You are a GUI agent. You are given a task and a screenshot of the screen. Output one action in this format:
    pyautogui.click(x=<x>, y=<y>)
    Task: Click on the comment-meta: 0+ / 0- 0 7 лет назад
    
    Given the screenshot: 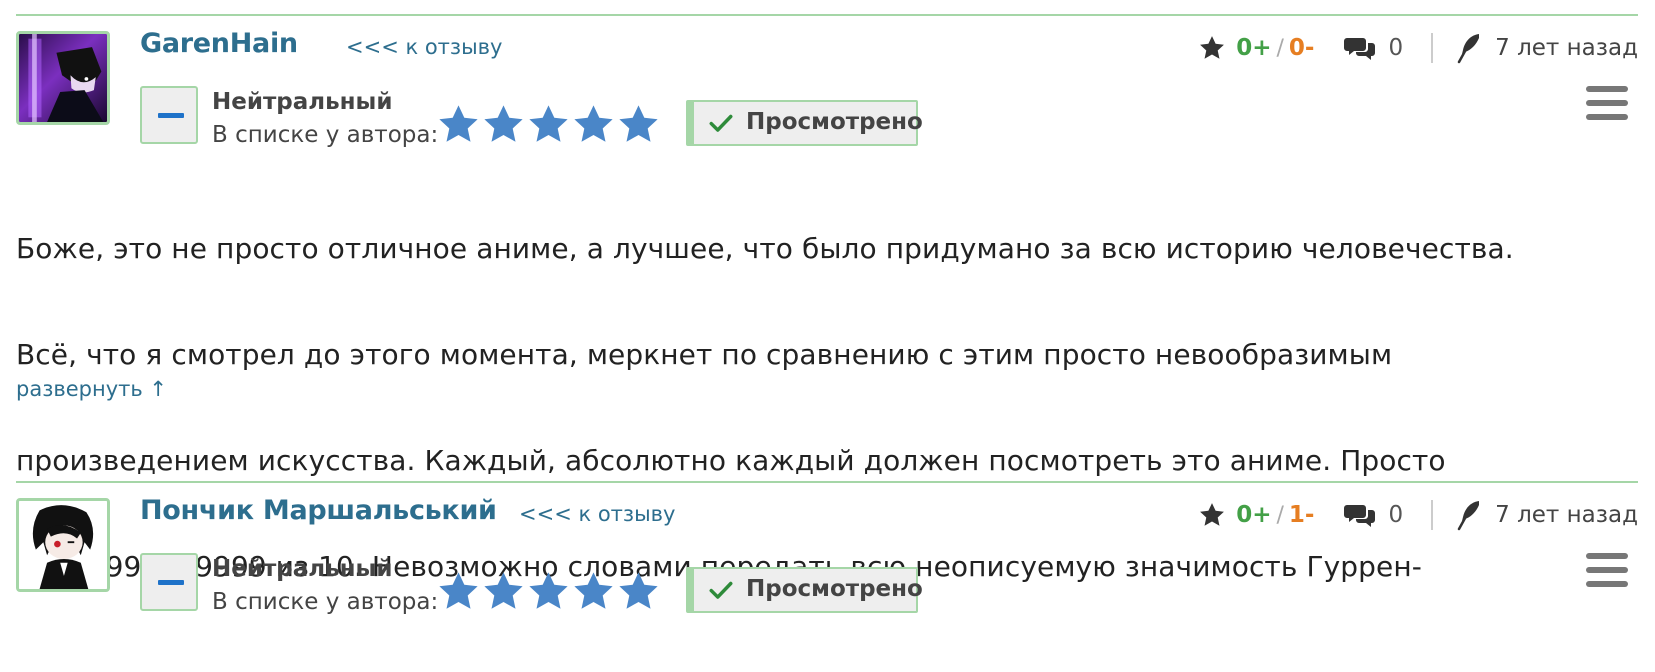 What is the action you would take?
    pyautogui.click(x=1418, y=48)
    